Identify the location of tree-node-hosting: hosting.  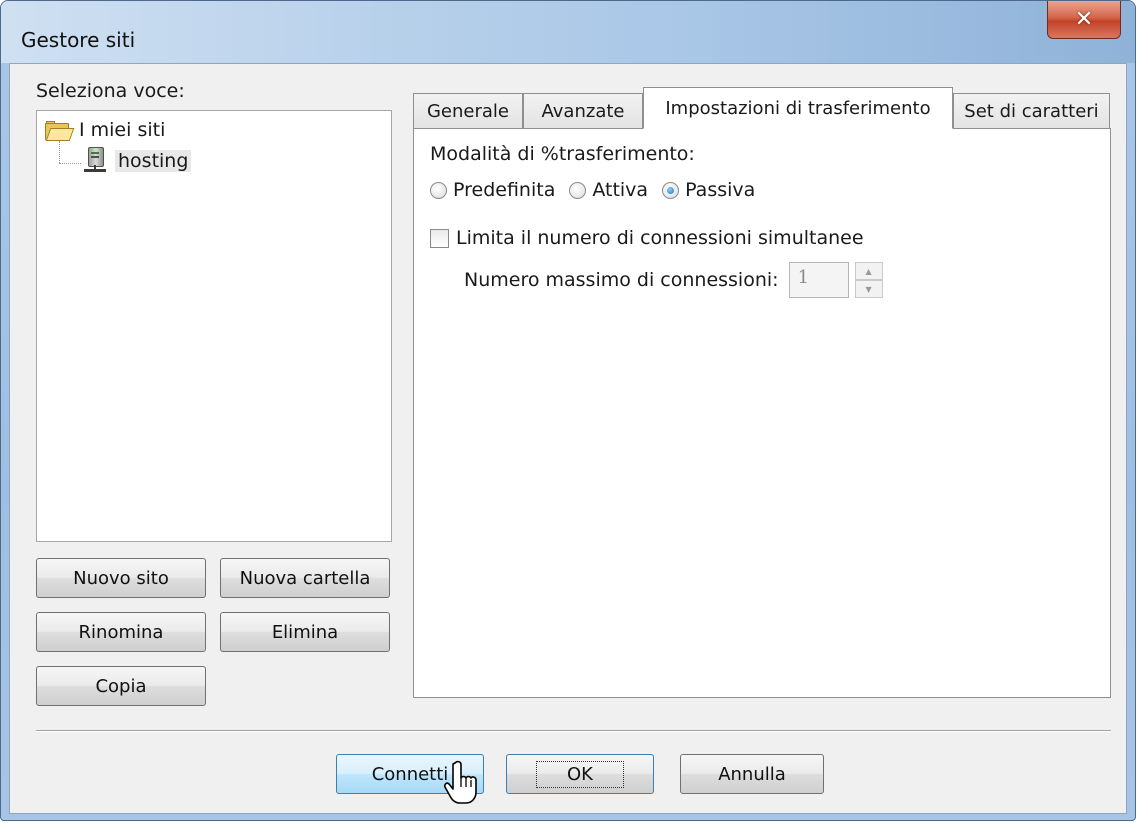
(137, 161).